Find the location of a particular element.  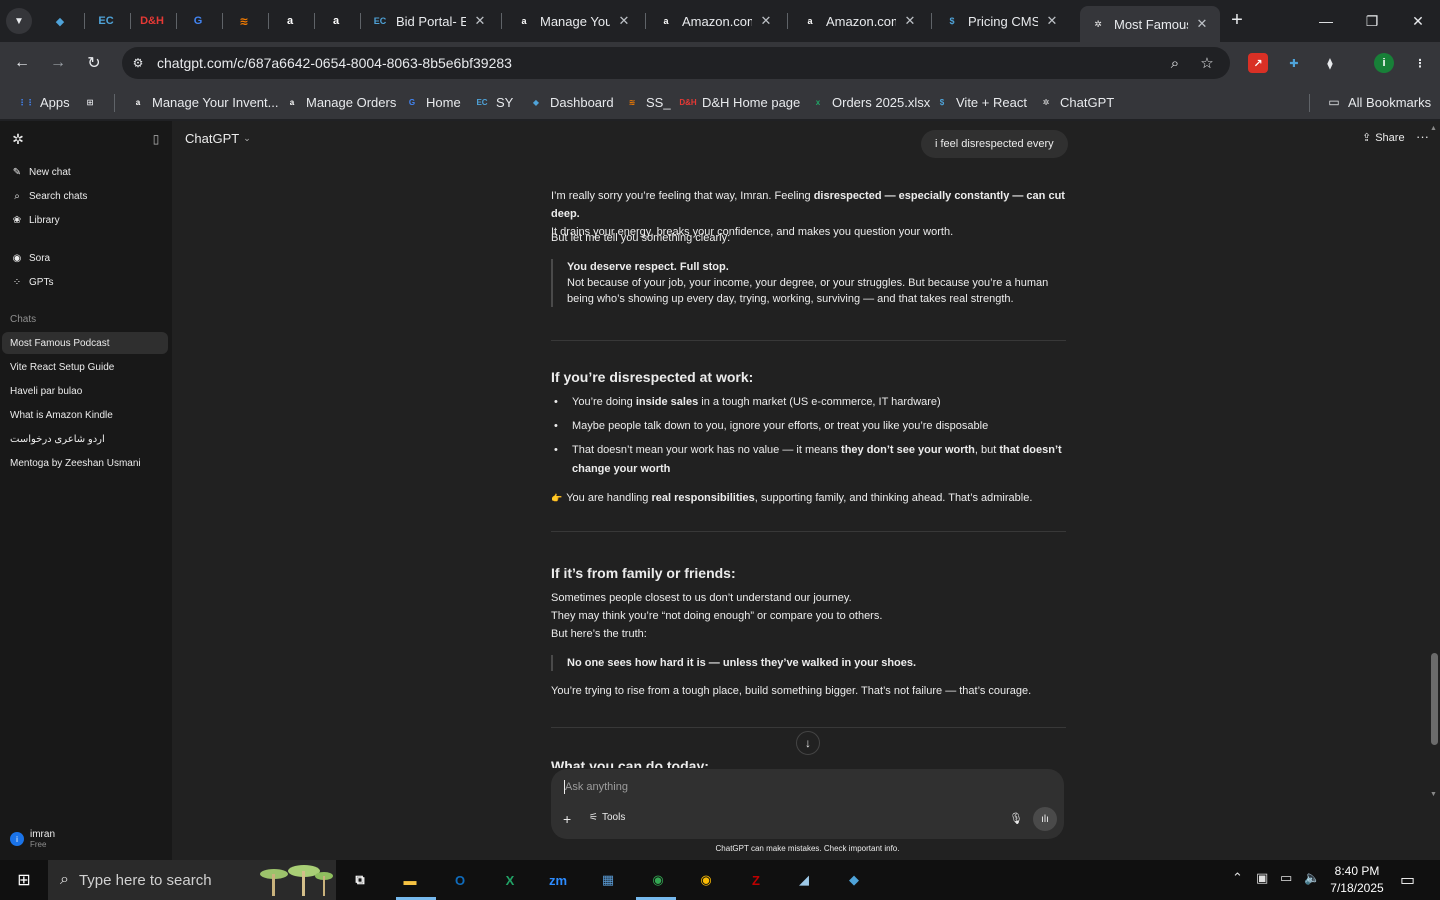

bookmark-item: $ Vite + React is located at coordinates (980, 102).